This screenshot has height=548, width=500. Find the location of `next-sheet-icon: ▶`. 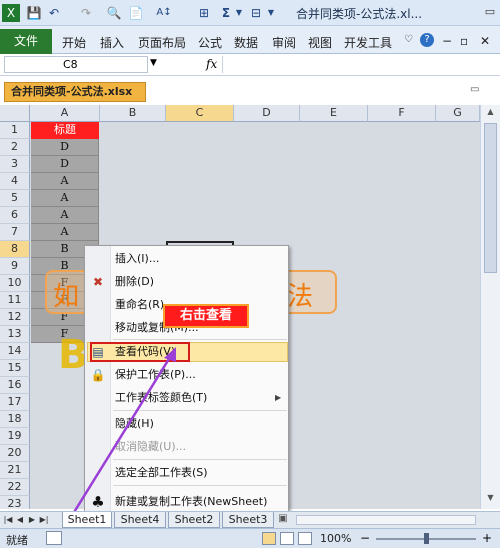

next-sheet-icon: ▶ is located at coordinates (32, 520).